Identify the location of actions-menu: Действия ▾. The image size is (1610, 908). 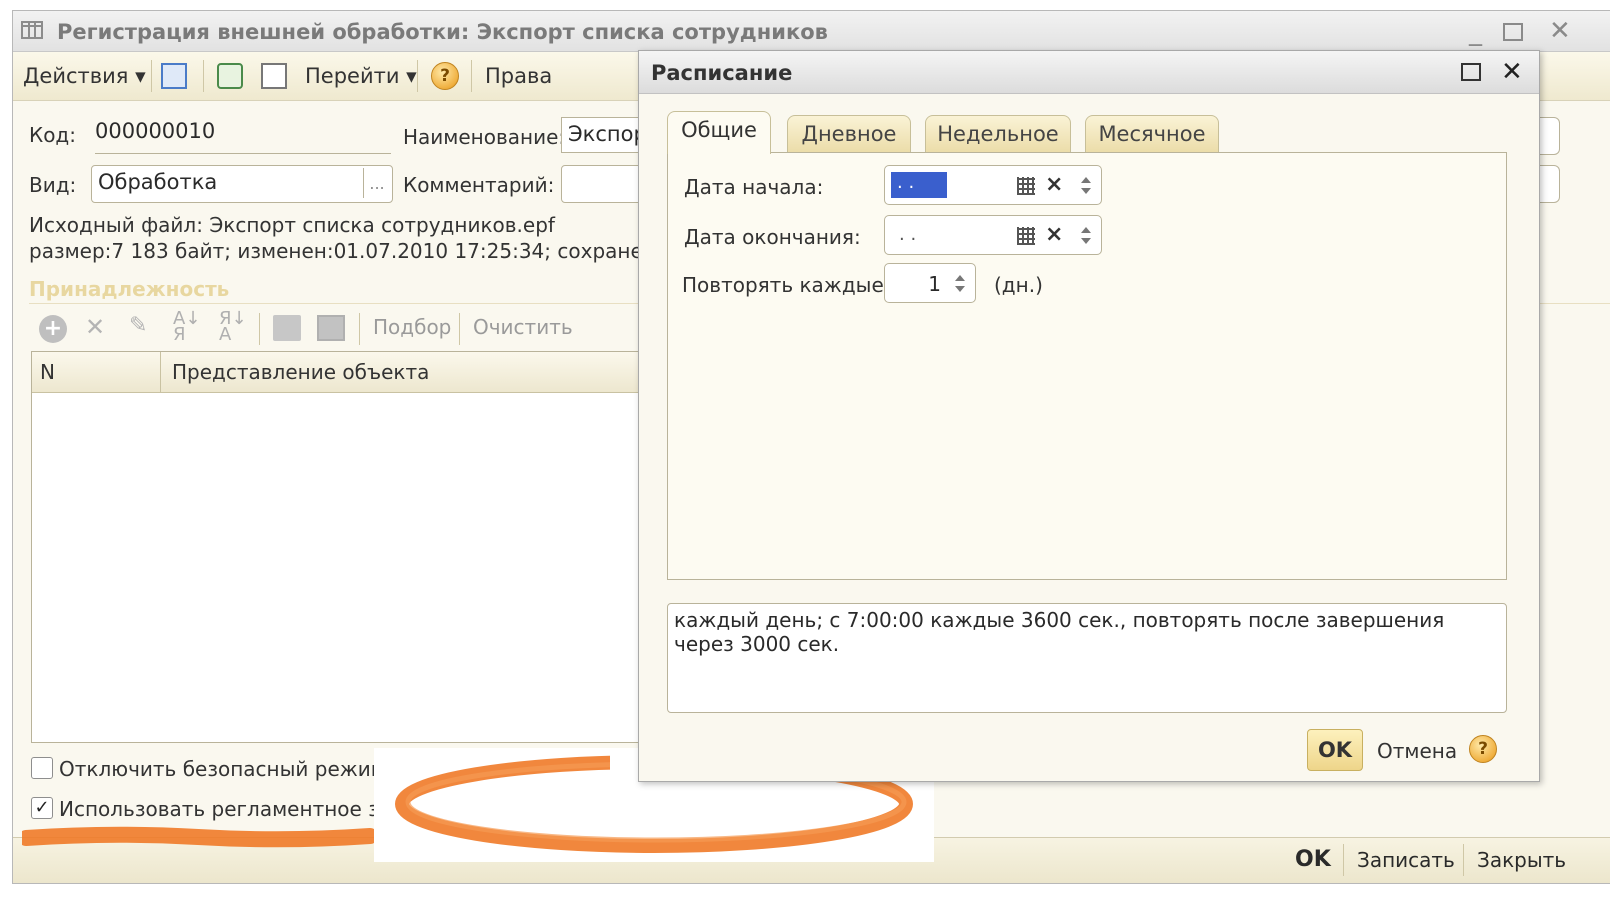
(84, 76).